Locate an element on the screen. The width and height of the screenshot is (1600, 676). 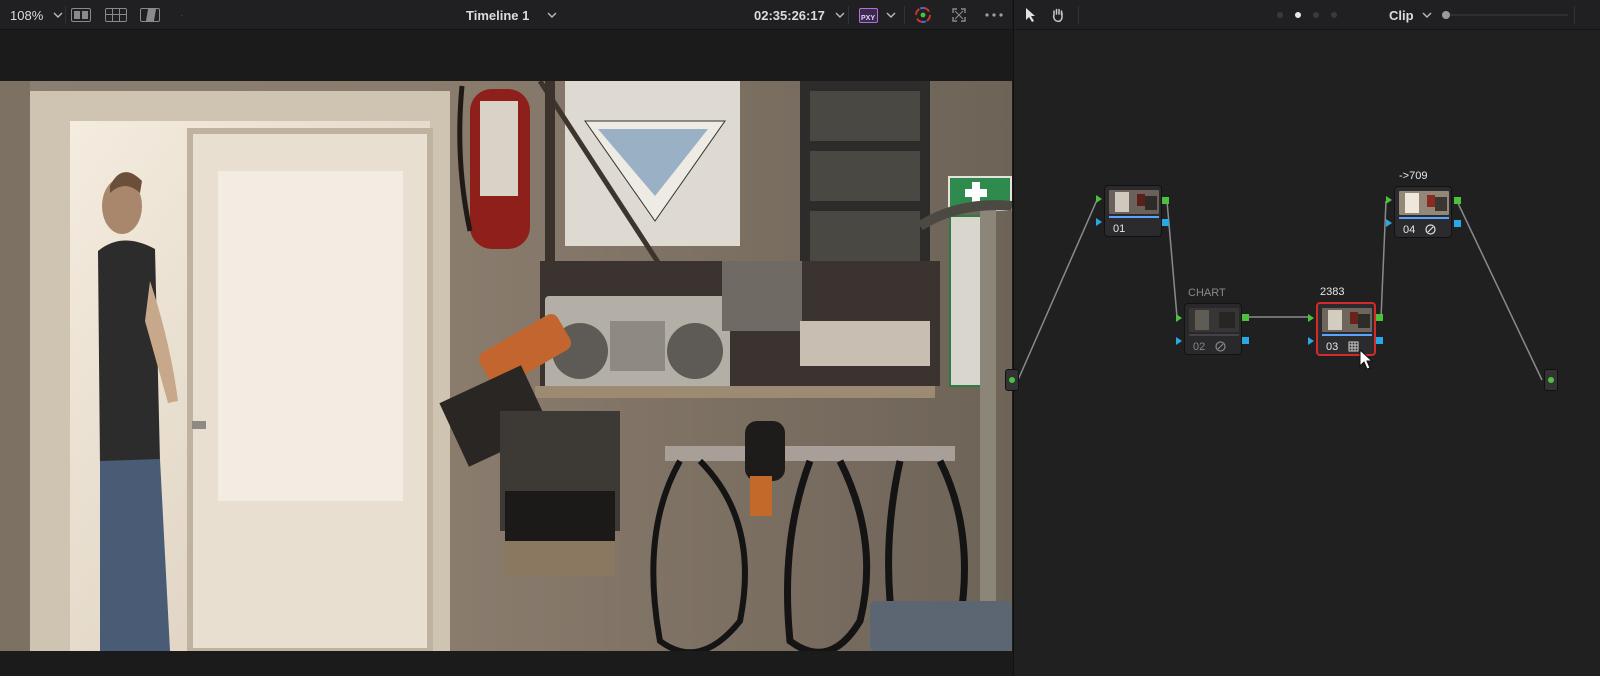
timecode-dropdown: 02:35:26:17 is located at coordinates (800, 15).